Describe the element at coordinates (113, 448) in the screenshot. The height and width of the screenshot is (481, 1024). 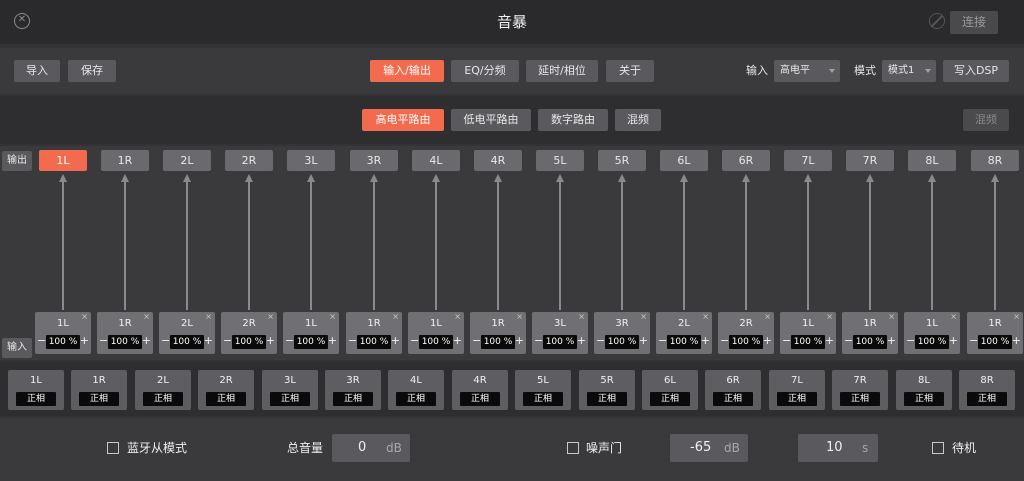
I see `bluetooth-slave-checkbox` at that location.